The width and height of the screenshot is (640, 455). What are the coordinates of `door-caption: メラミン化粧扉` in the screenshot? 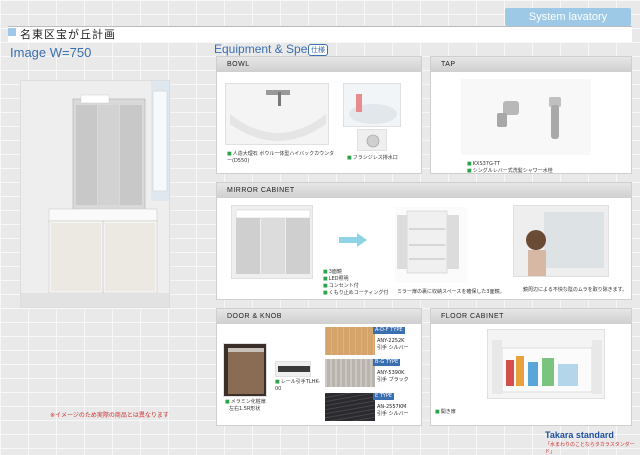 It's located at (250, 402).